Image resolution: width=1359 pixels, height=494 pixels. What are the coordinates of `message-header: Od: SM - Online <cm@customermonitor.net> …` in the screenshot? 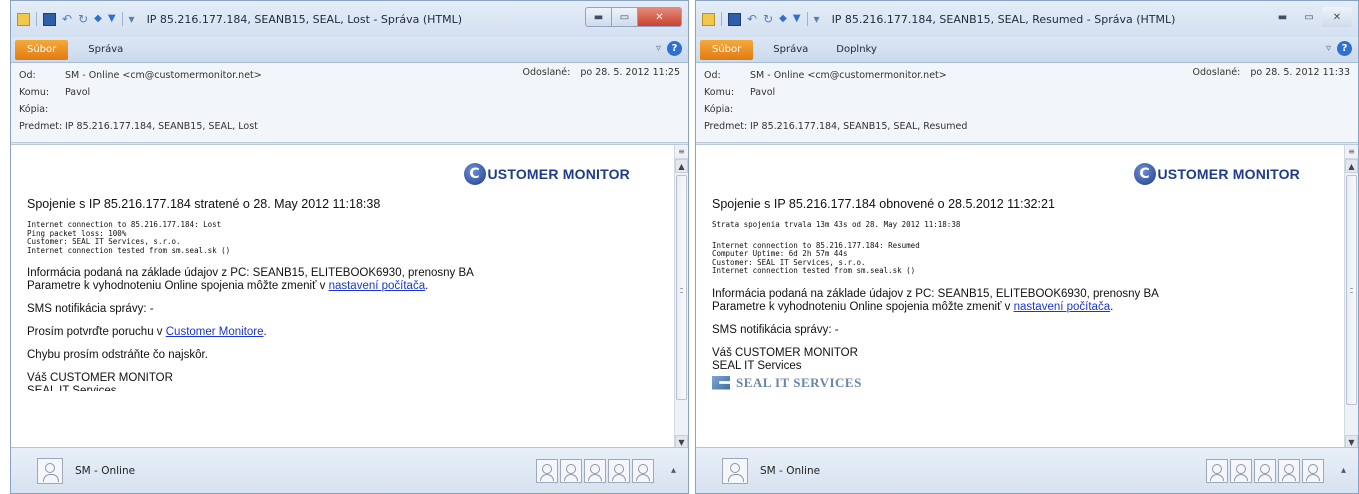 It's located at (1027, 103).